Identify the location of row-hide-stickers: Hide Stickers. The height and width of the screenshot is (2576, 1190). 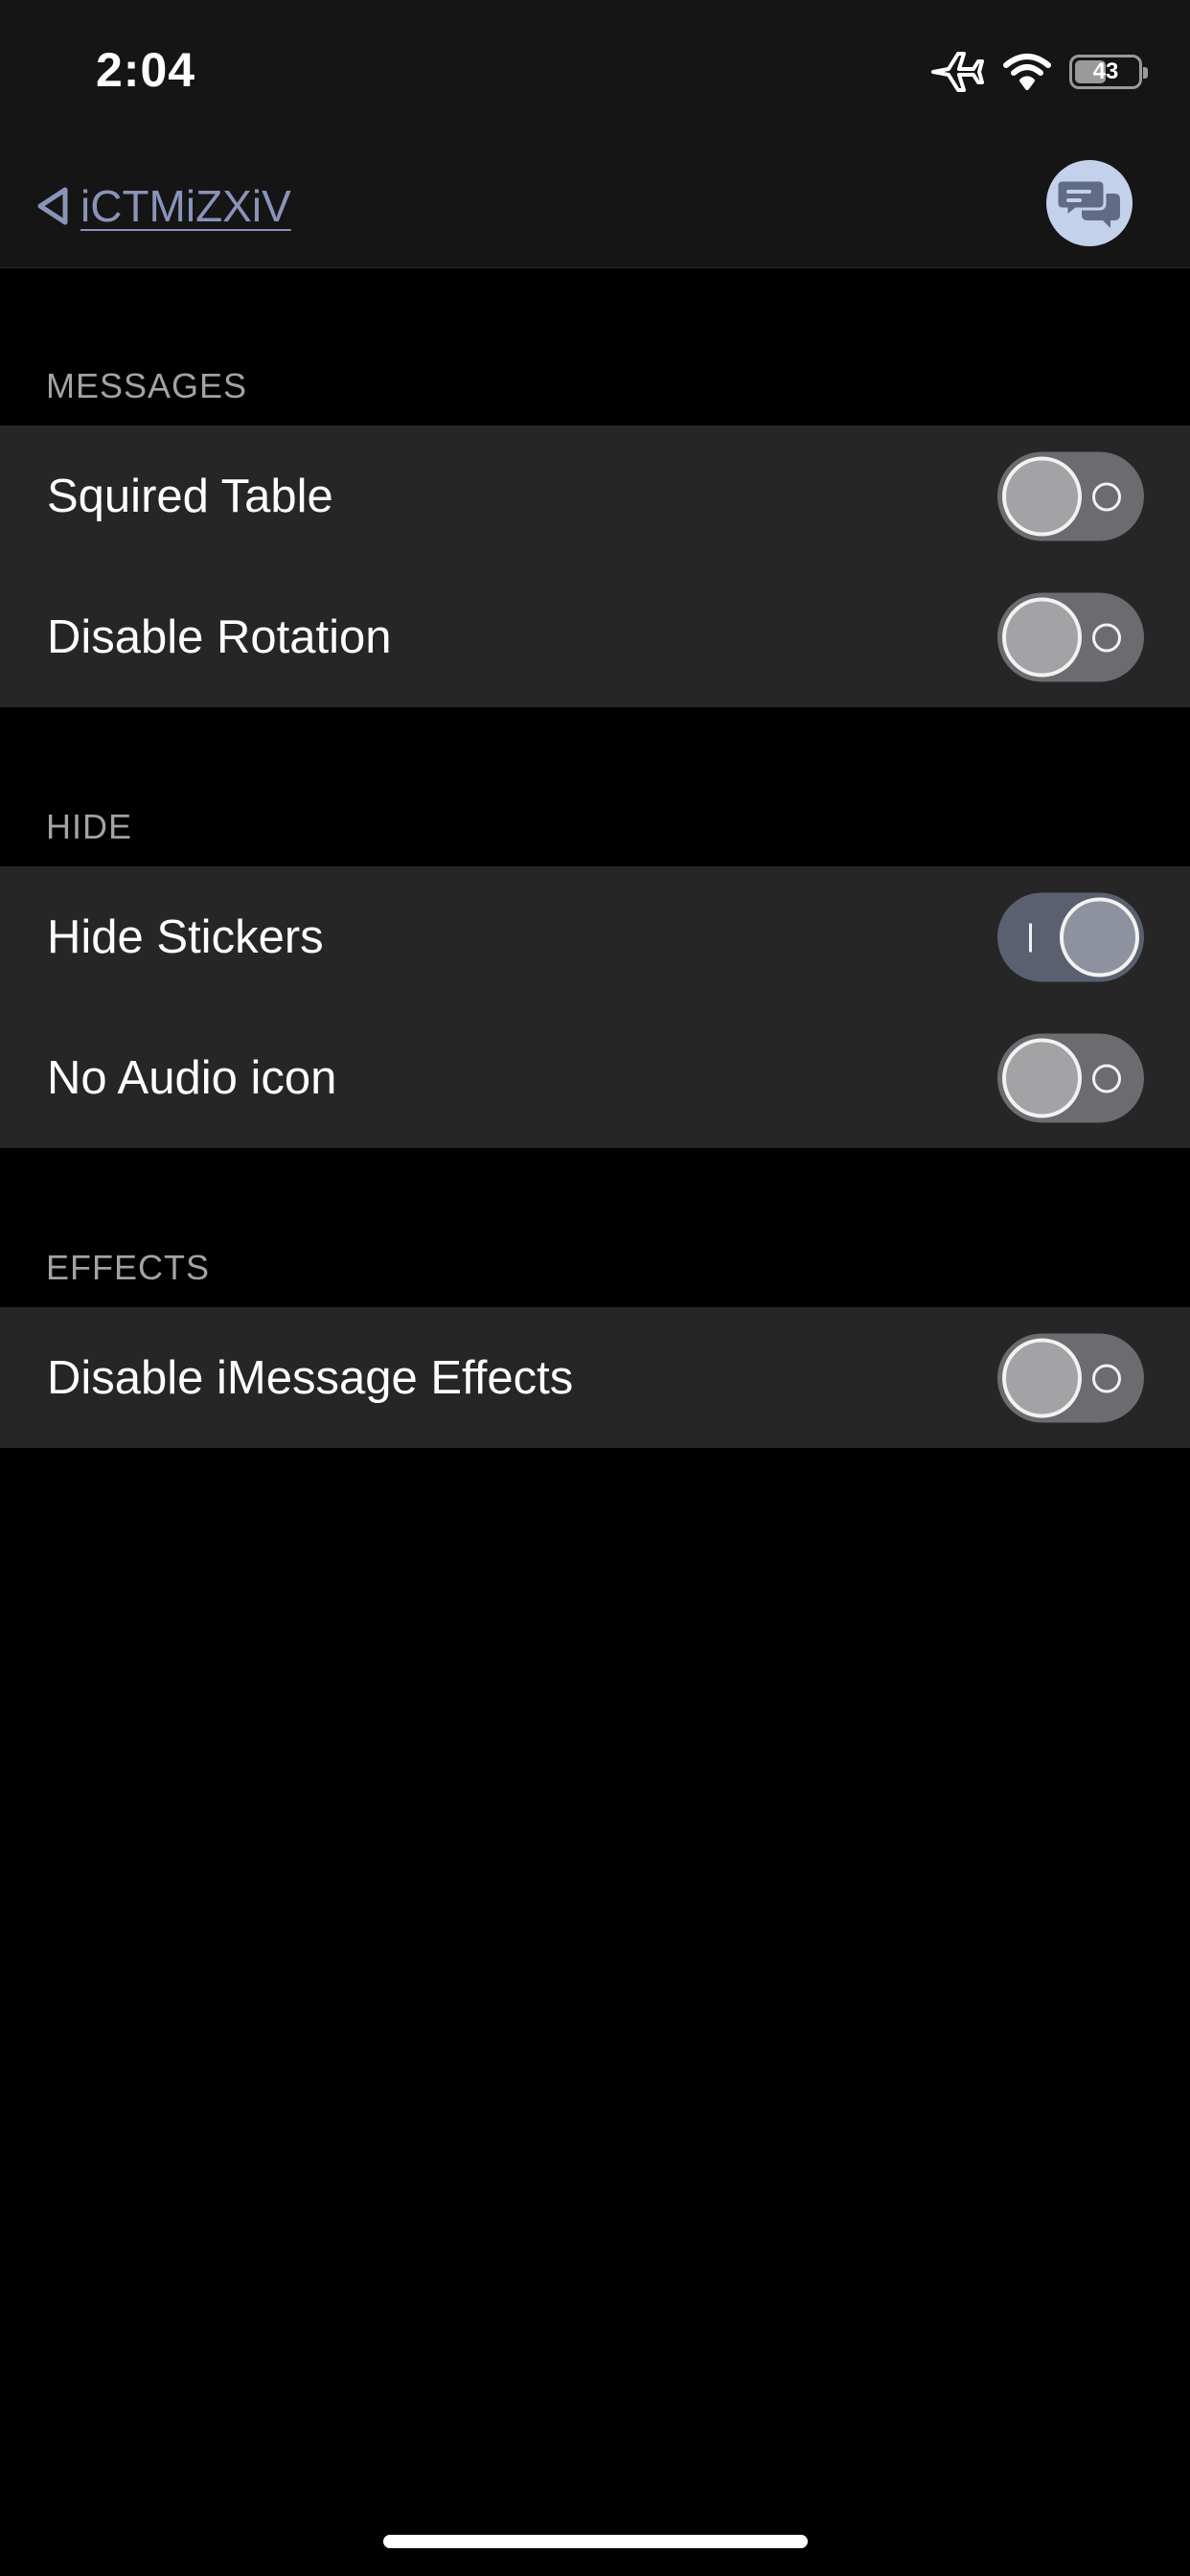
(595, 936).